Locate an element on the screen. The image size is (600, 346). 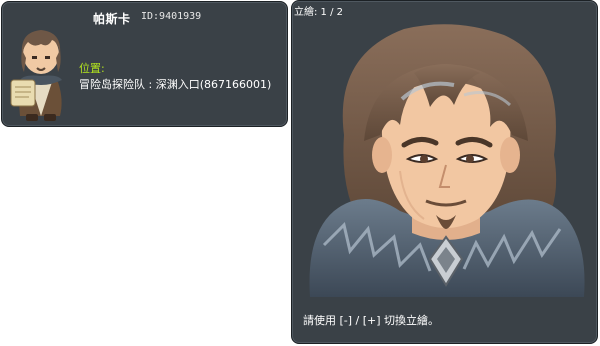
npc-name: 帕斯卡 is located at coordinates (112, 19).